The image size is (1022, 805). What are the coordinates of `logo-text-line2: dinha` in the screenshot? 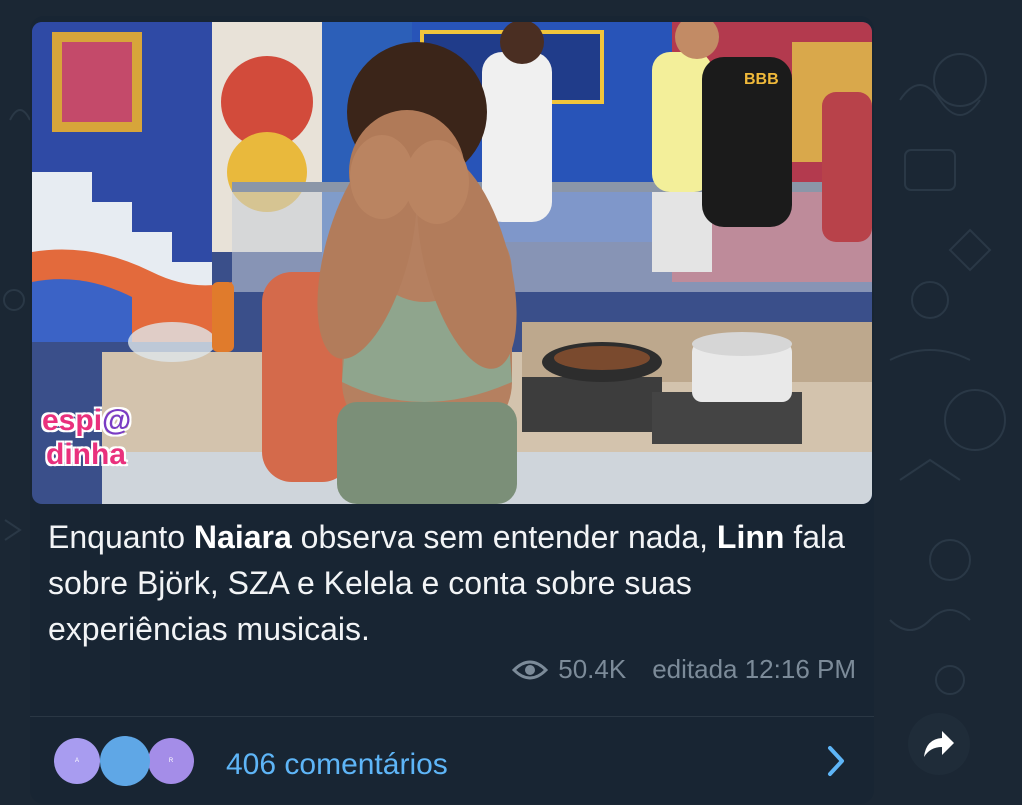 It's located at (86, 454).